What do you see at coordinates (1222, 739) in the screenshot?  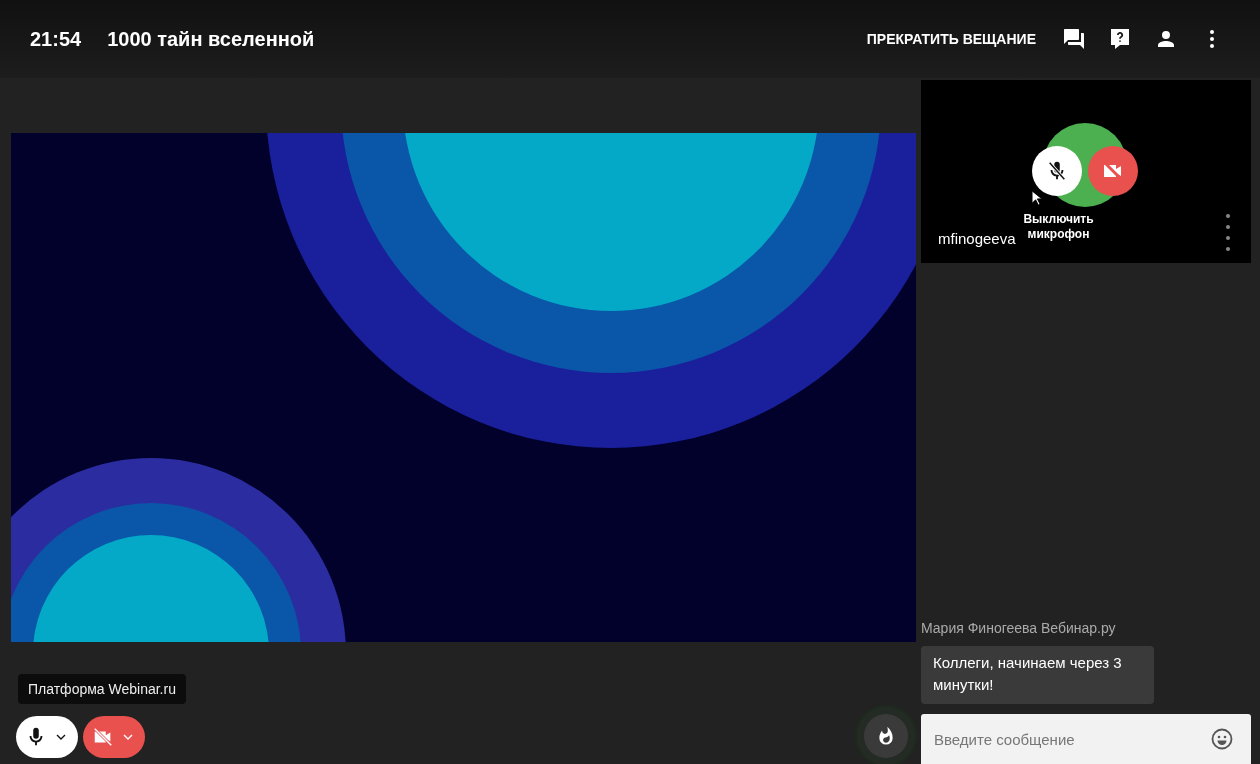 I see `emoji-icon` at bounding box center [1222, 739].